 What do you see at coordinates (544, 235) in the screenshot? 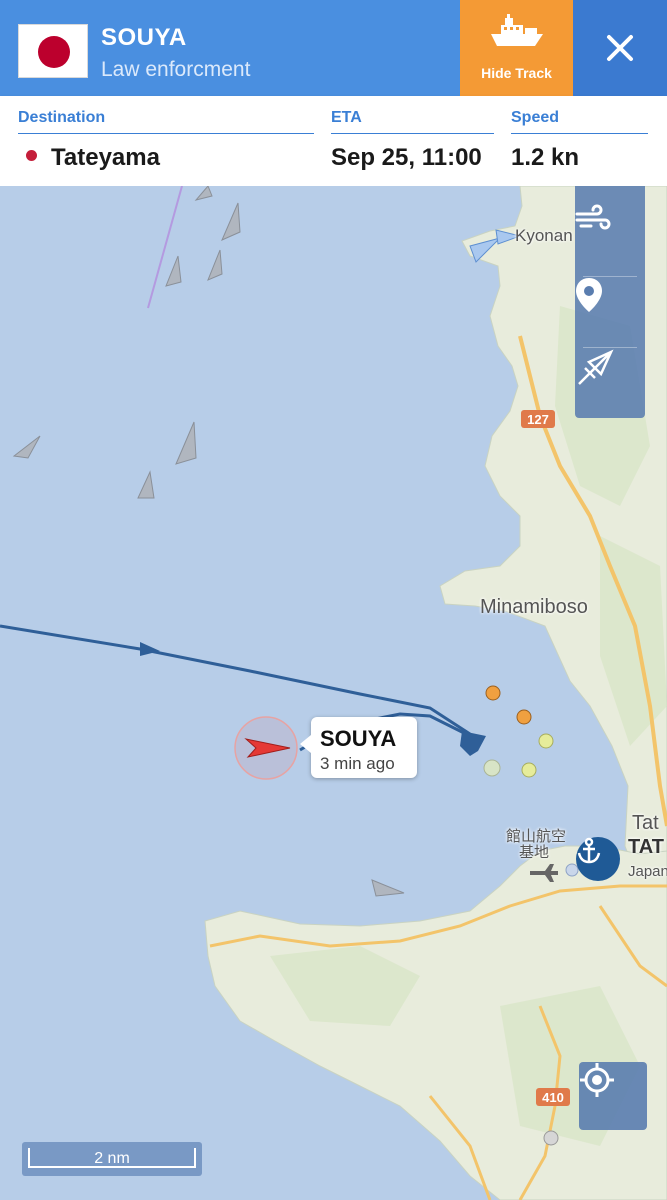
I see `label-kyonan: Kyonan` at bounding box center [544, 235].